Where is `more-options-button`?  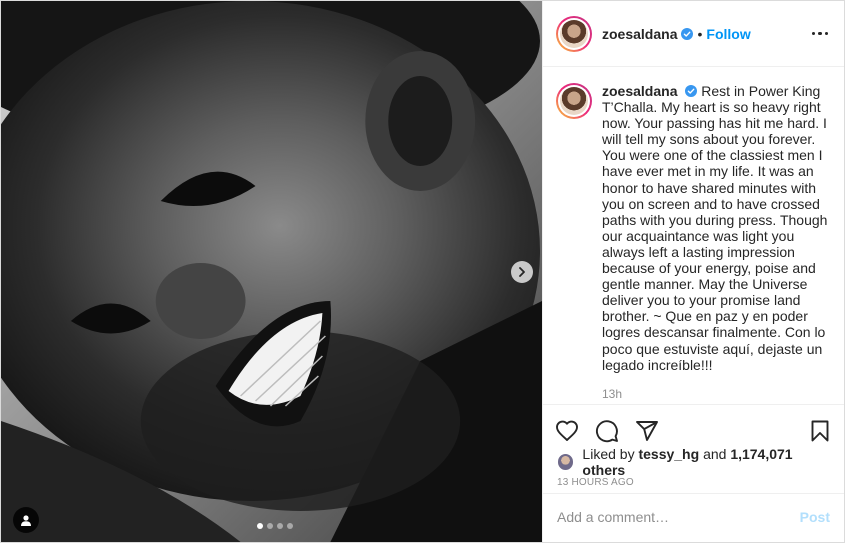
more-options-button is located at coordinates (820, 34).